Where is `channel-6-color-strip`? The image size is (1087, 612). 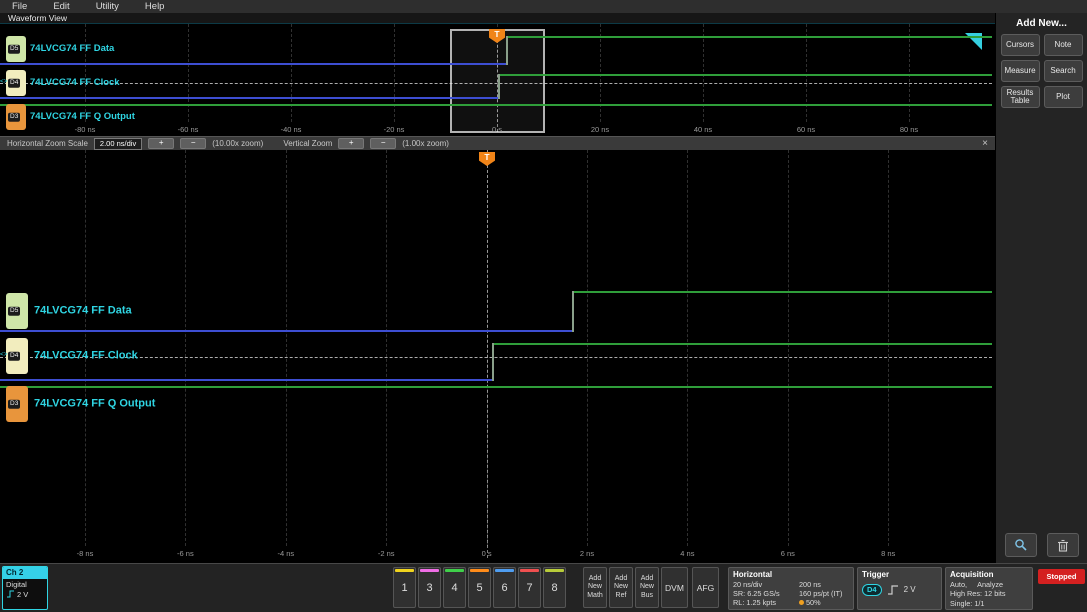 channel-6-color-strip is located at coordinates (504, 570).